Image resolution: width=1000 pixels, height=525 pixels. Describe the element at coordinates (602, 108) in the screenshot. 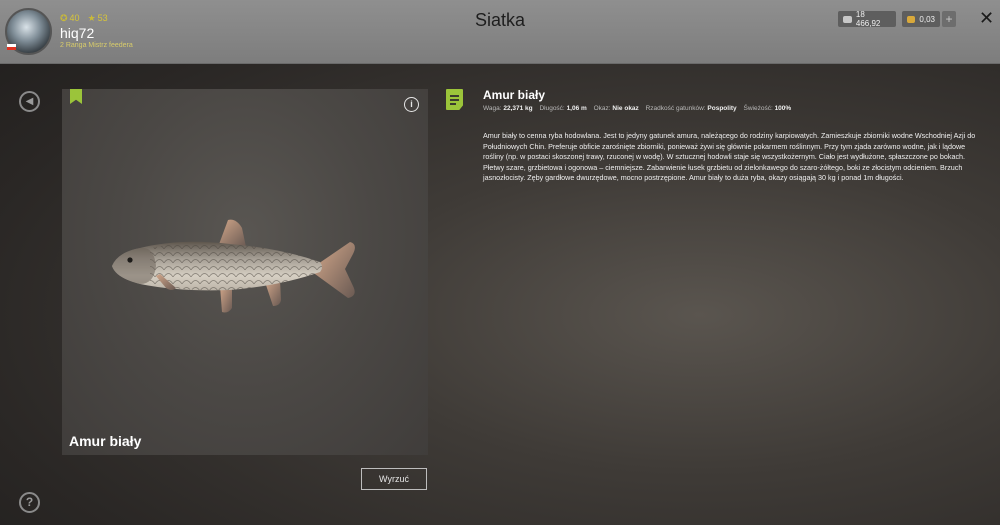

I see `trophy-label: Okaz:` at that location.